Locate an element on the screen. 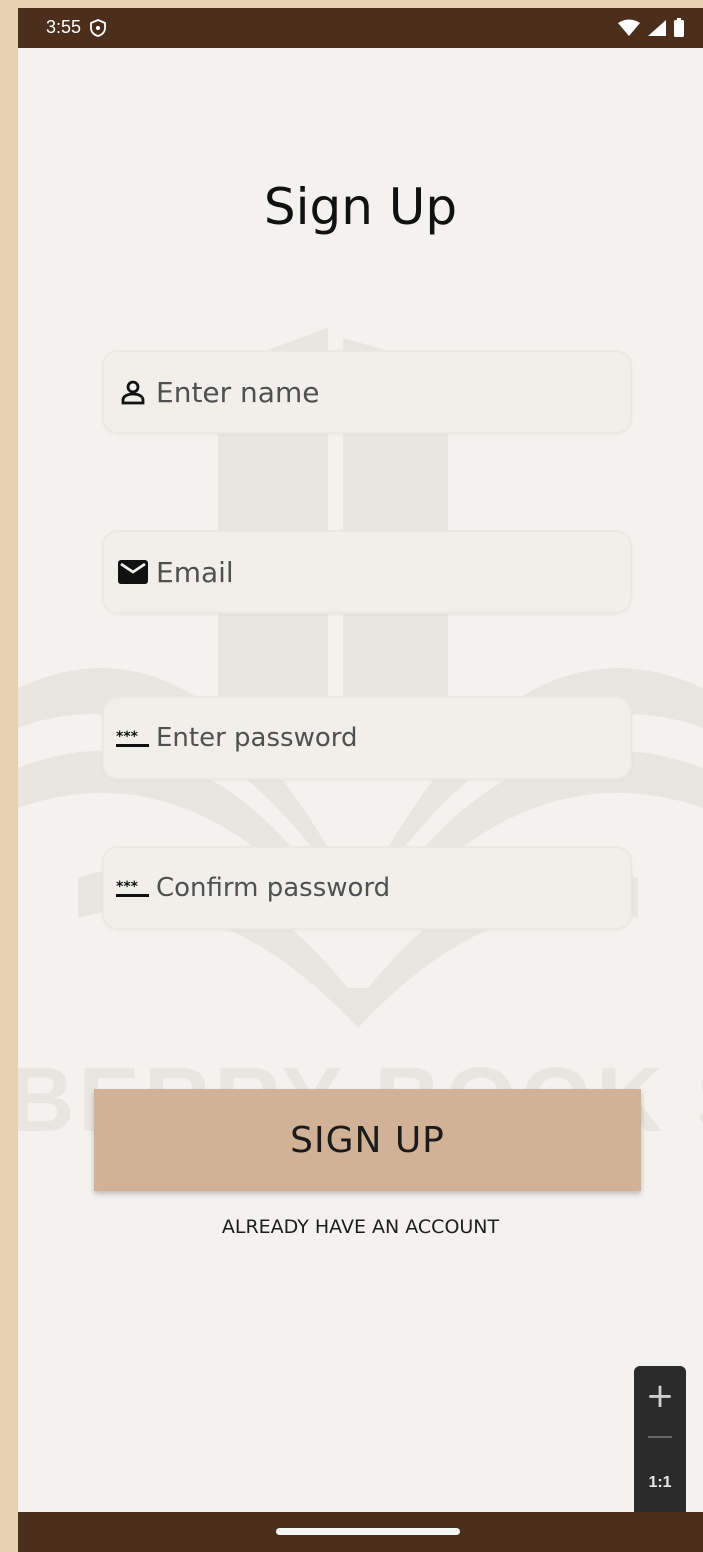 The width and height of the screenshot is (703, 1552). email-input is located at coordinates (393, 572).